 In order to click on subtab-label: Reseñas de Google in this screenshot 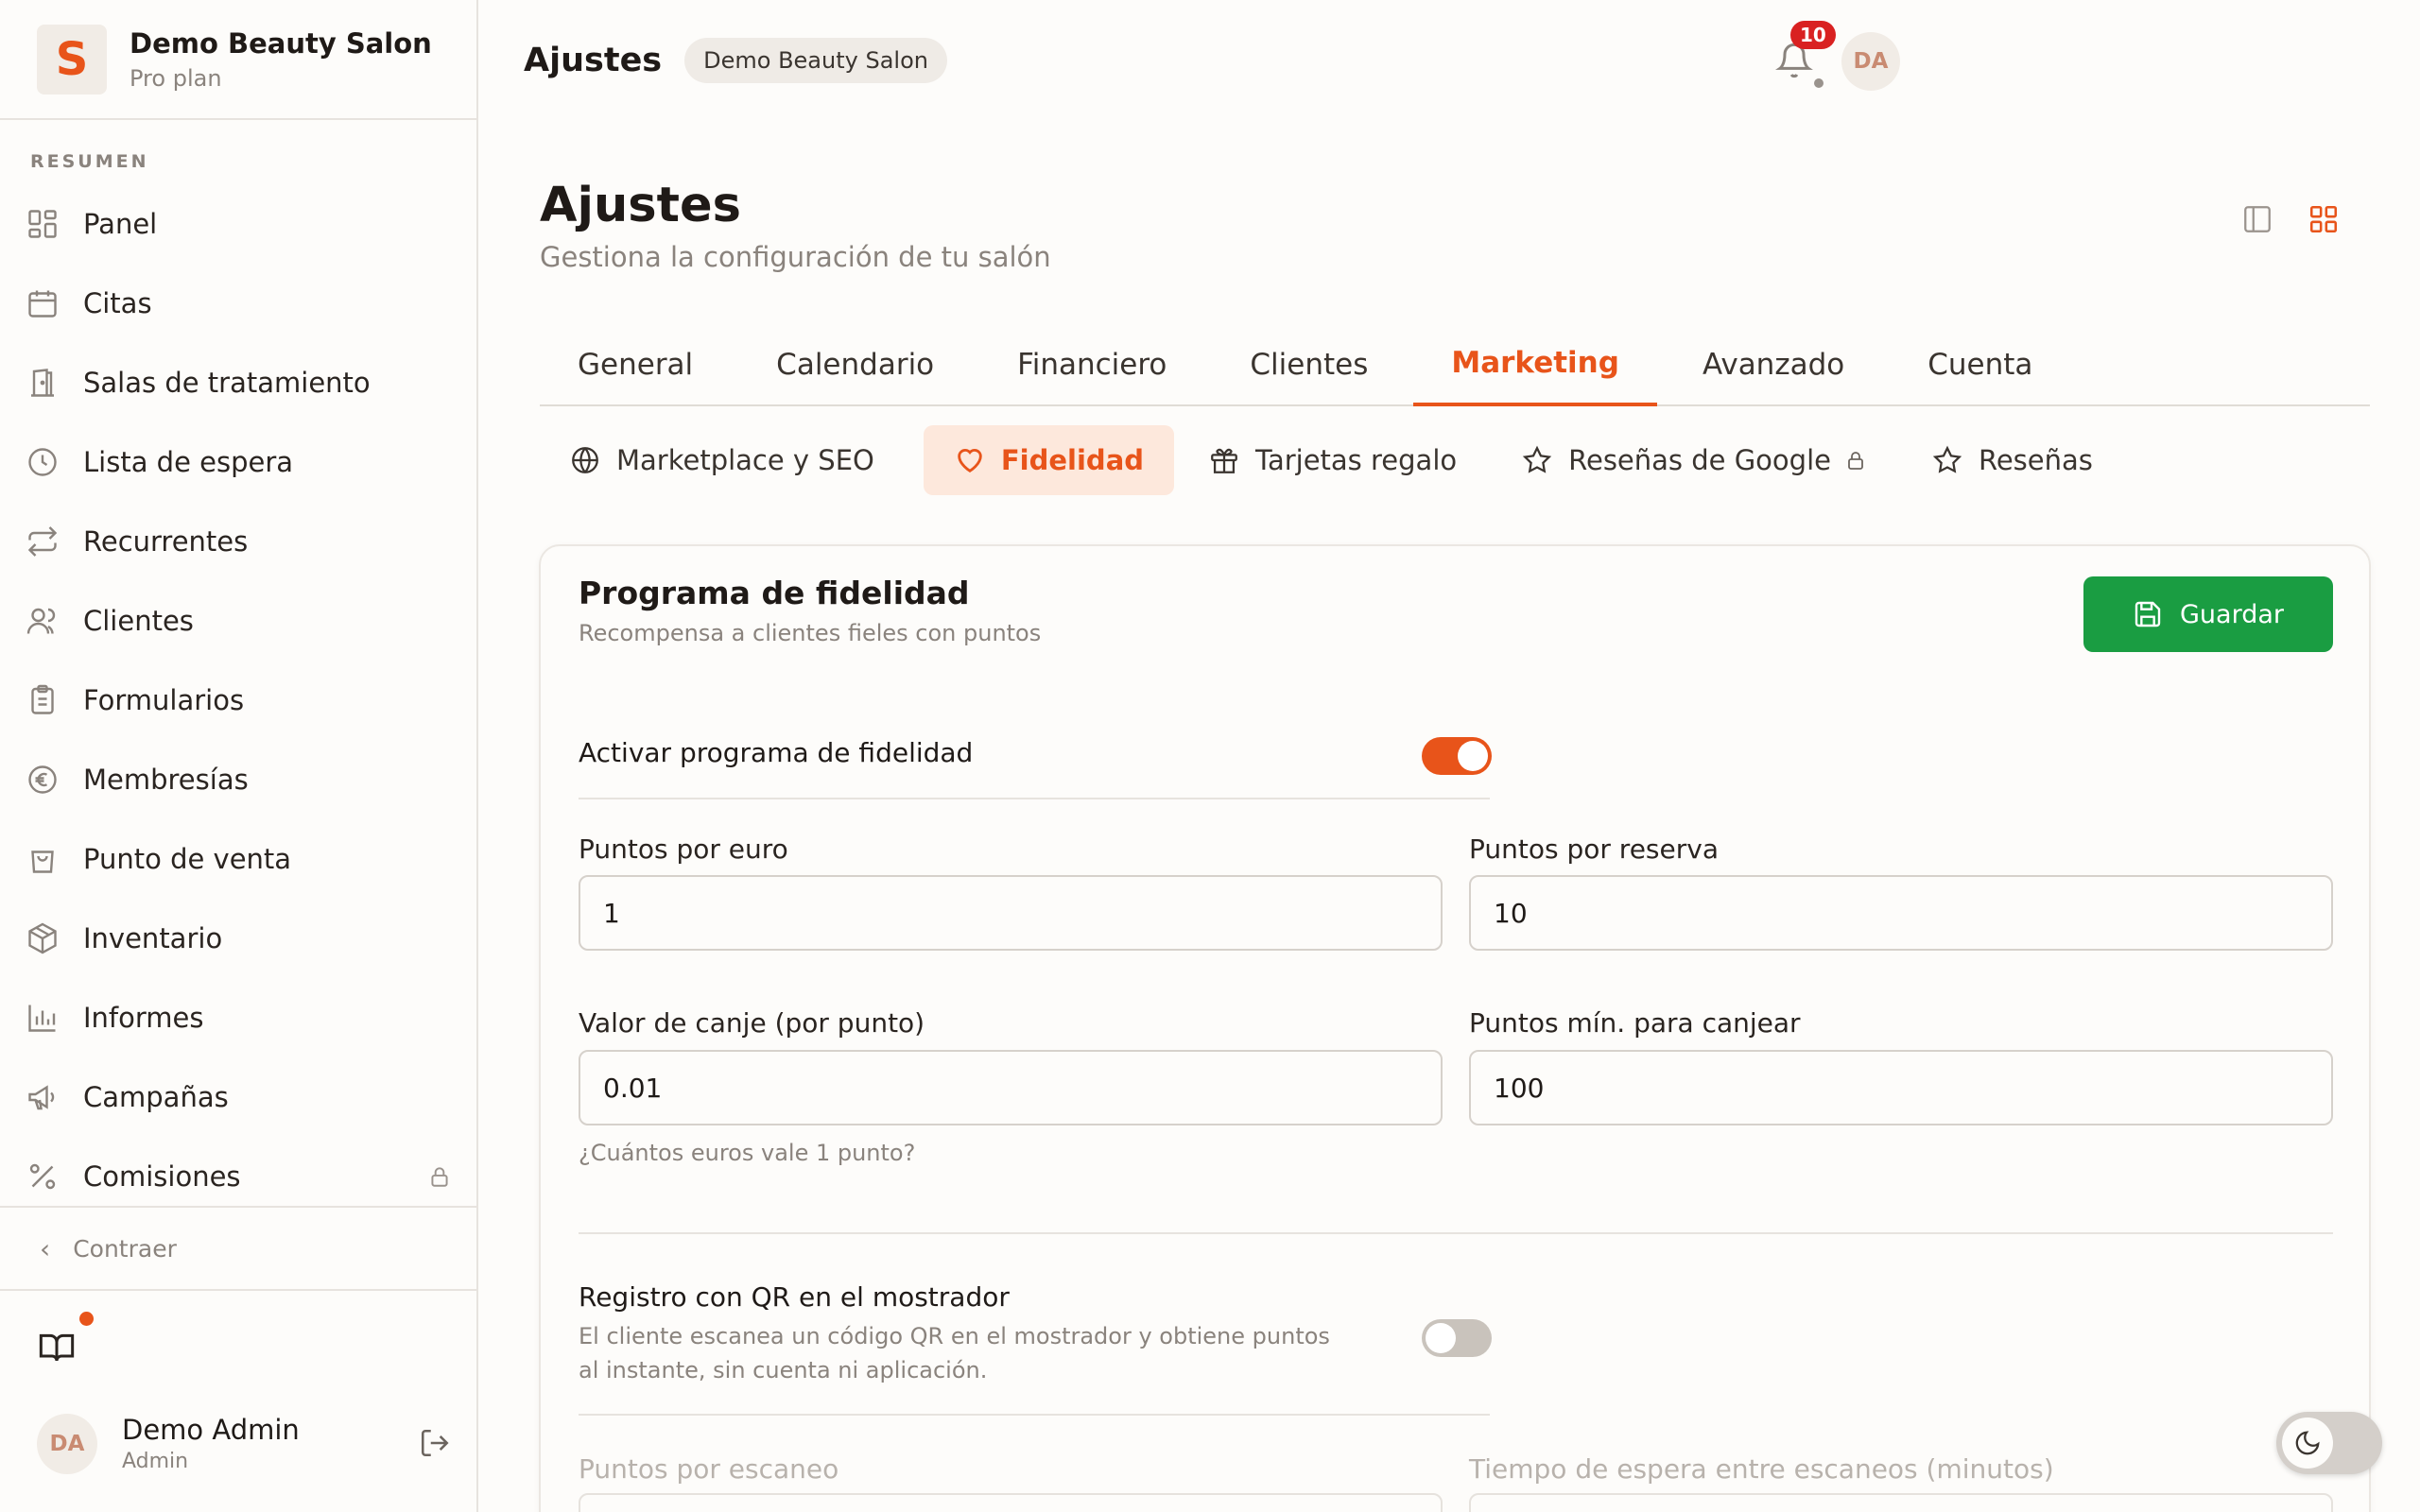, I will do `click(1699, 460)`.